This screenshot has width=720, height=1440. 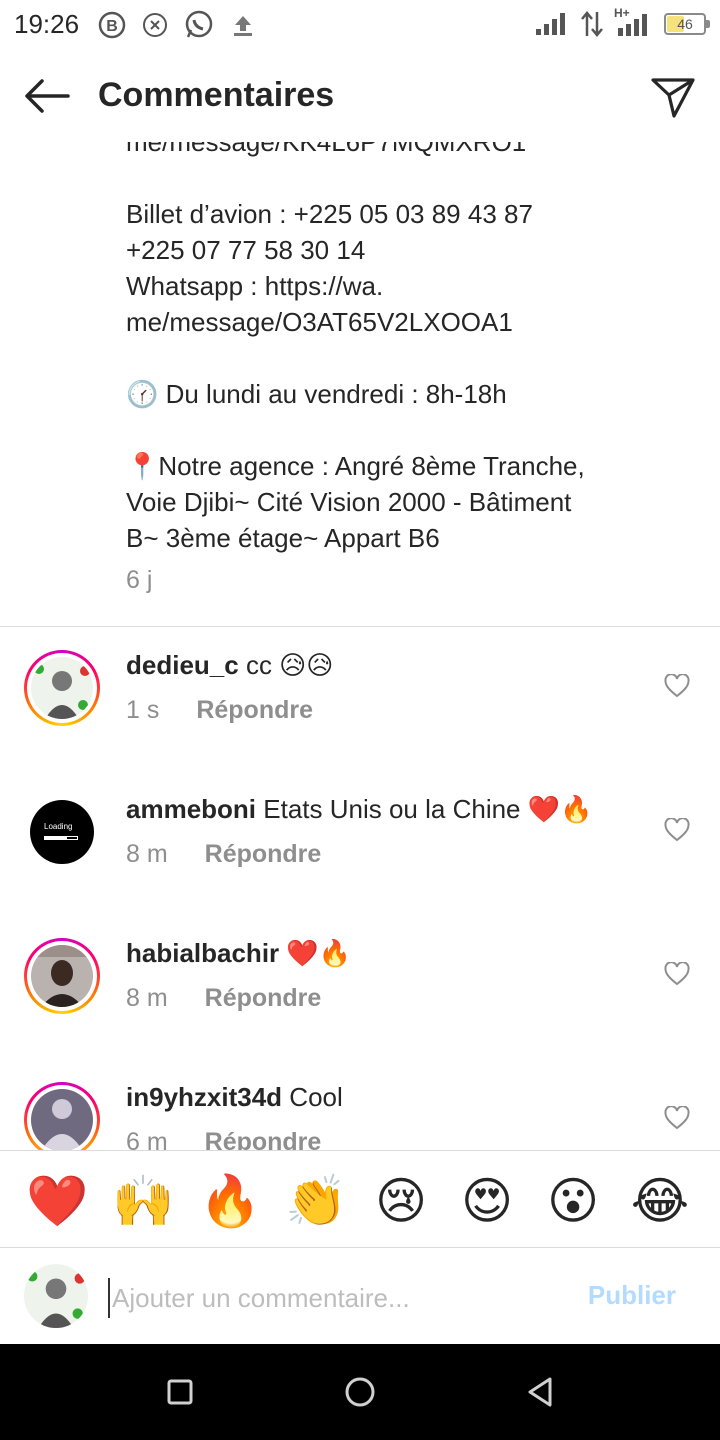 I want to click on close-circle-icon, so click(x=155, y=25).